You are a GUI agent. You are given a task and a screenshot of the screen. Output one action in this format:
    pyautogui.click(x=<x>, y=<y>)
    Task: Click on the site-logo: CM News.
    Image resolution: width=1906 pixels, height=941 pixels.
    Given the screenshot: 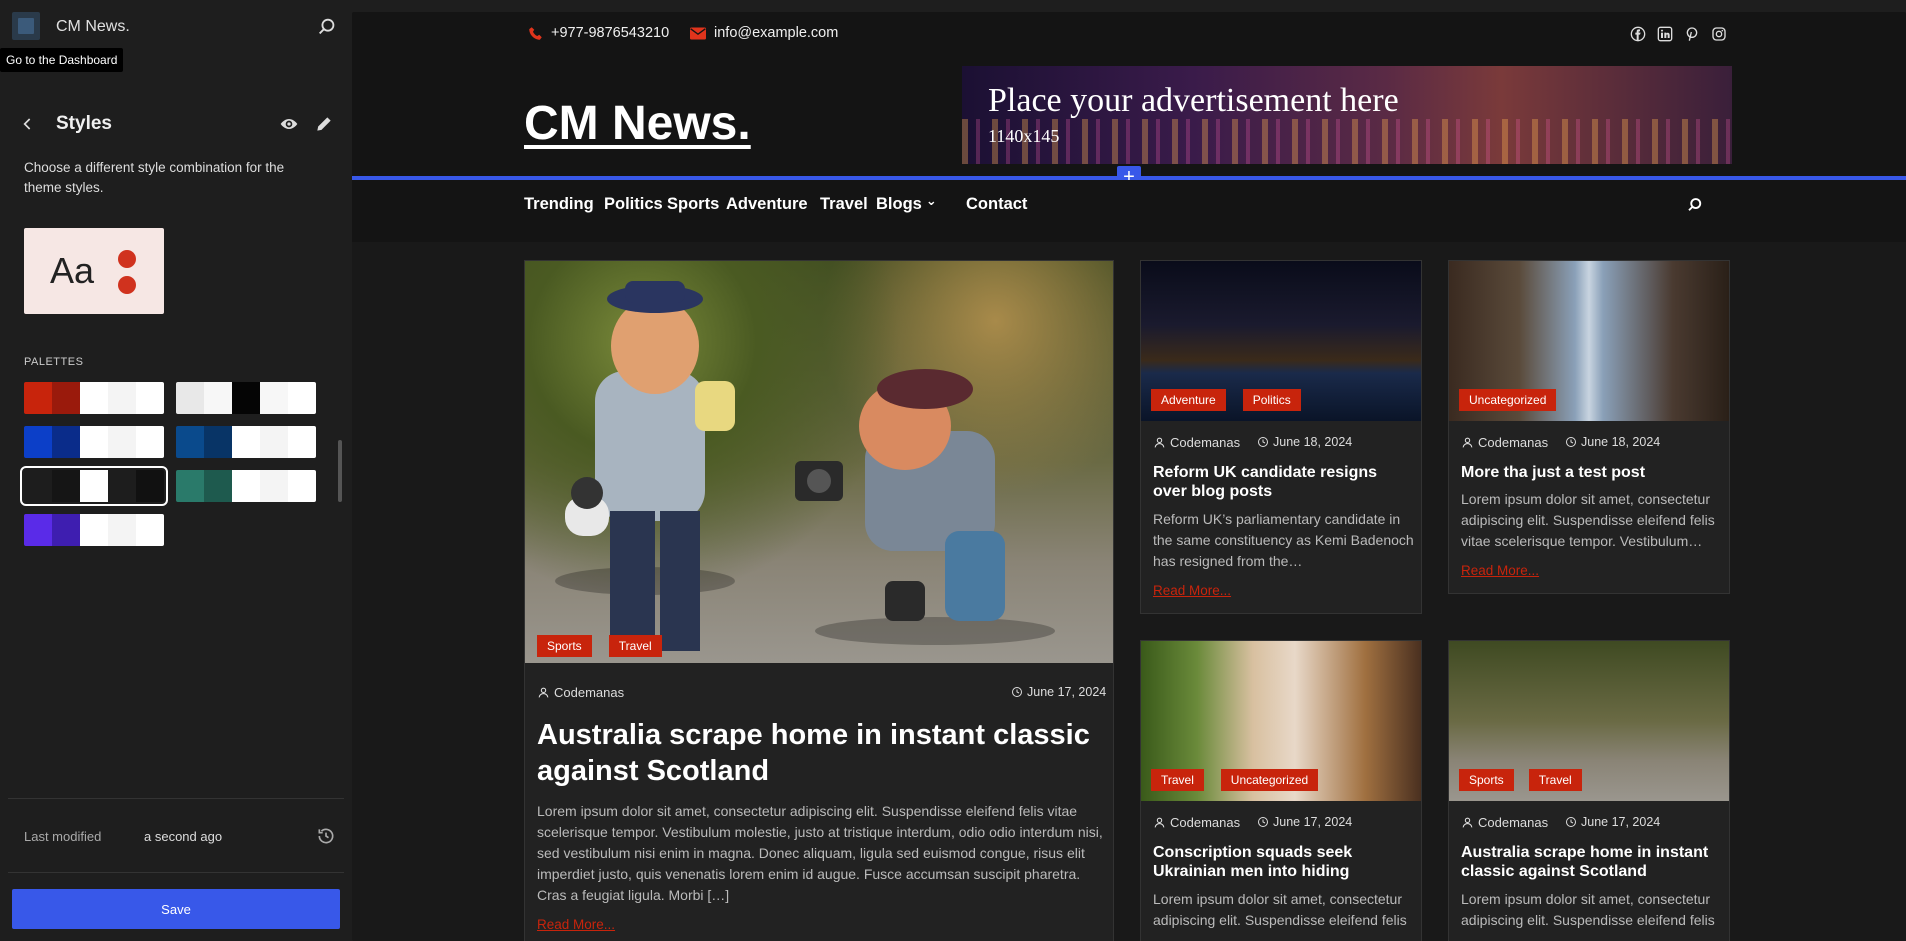 What is the action you would take?
    pyautogui.click(x=637, y=123)
    